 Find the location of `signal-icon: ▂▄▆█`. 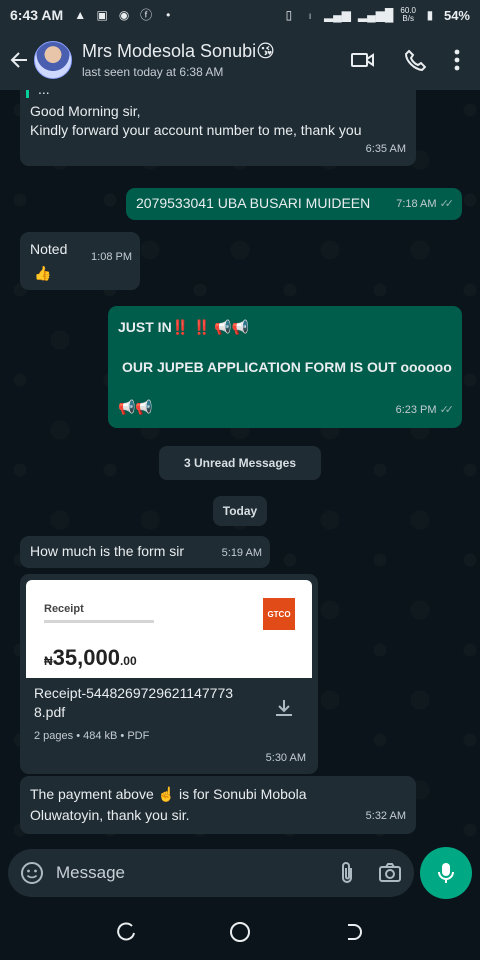

signal-icon: ▂▄▆█ is located at coordinates (375, 15).